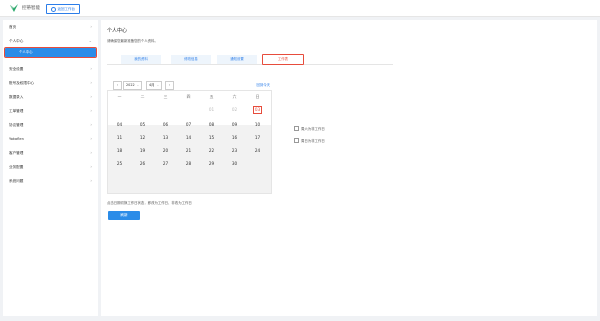 The height and width of the screenshot is (321, 600). I want to click on calendar-day: 13, so click(165, 138).